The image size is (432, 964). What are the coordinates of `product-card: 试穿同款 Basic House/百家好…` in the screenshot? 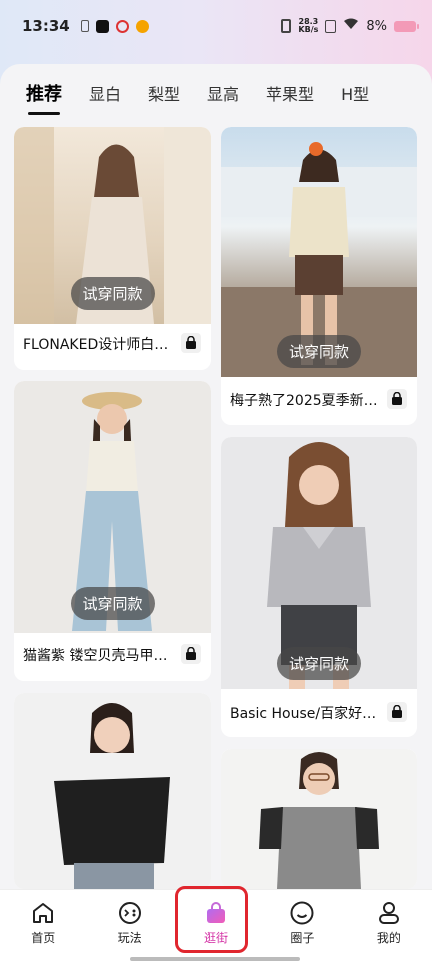 It's located at (319, 587).